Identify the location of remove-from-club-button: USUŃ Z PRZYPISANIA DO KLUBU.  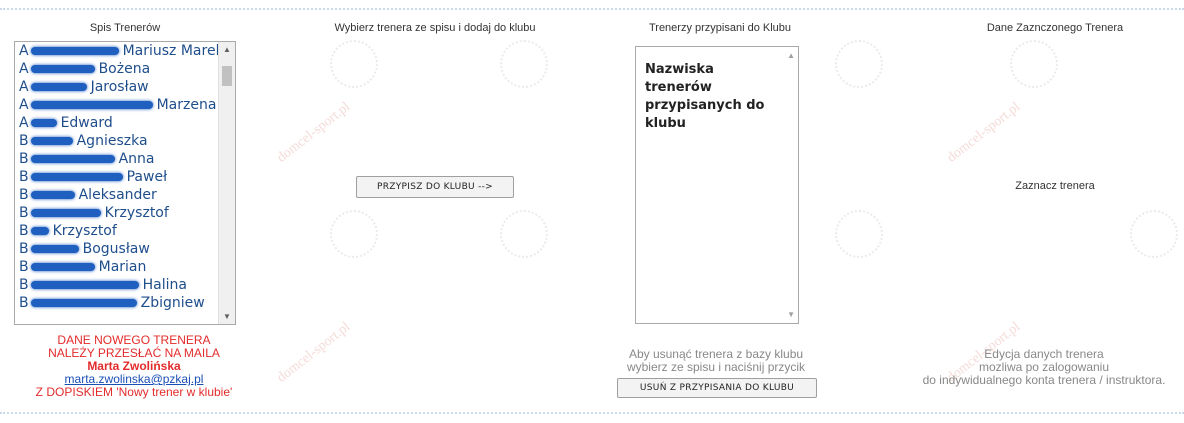
(717, 388).